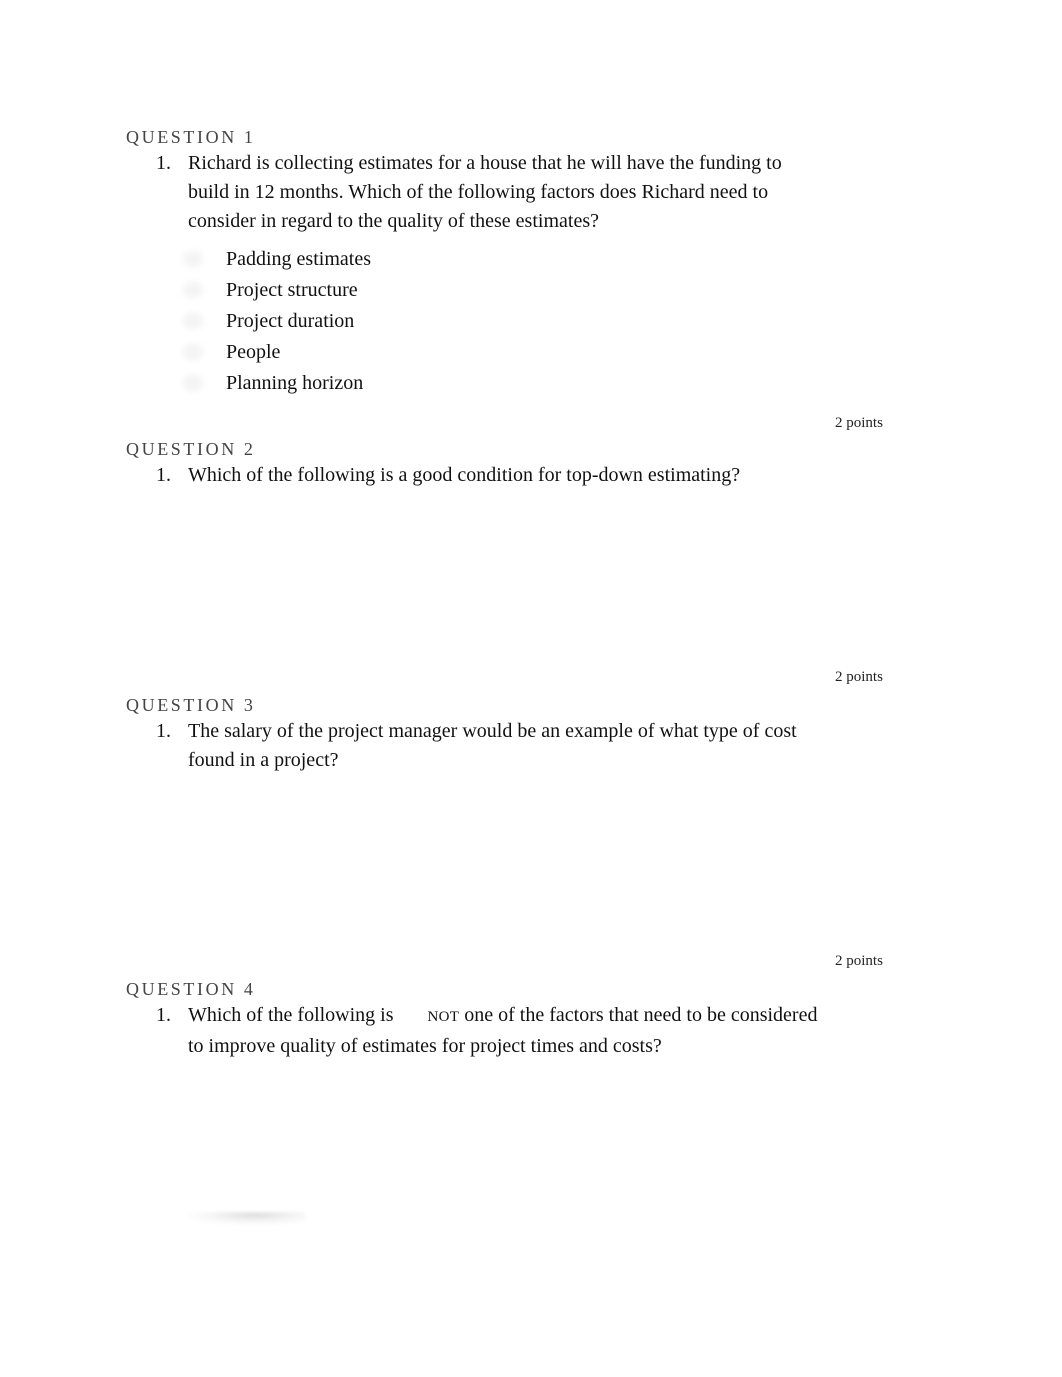  I want to click on option-label: Planning horizon, so click(295, 382).